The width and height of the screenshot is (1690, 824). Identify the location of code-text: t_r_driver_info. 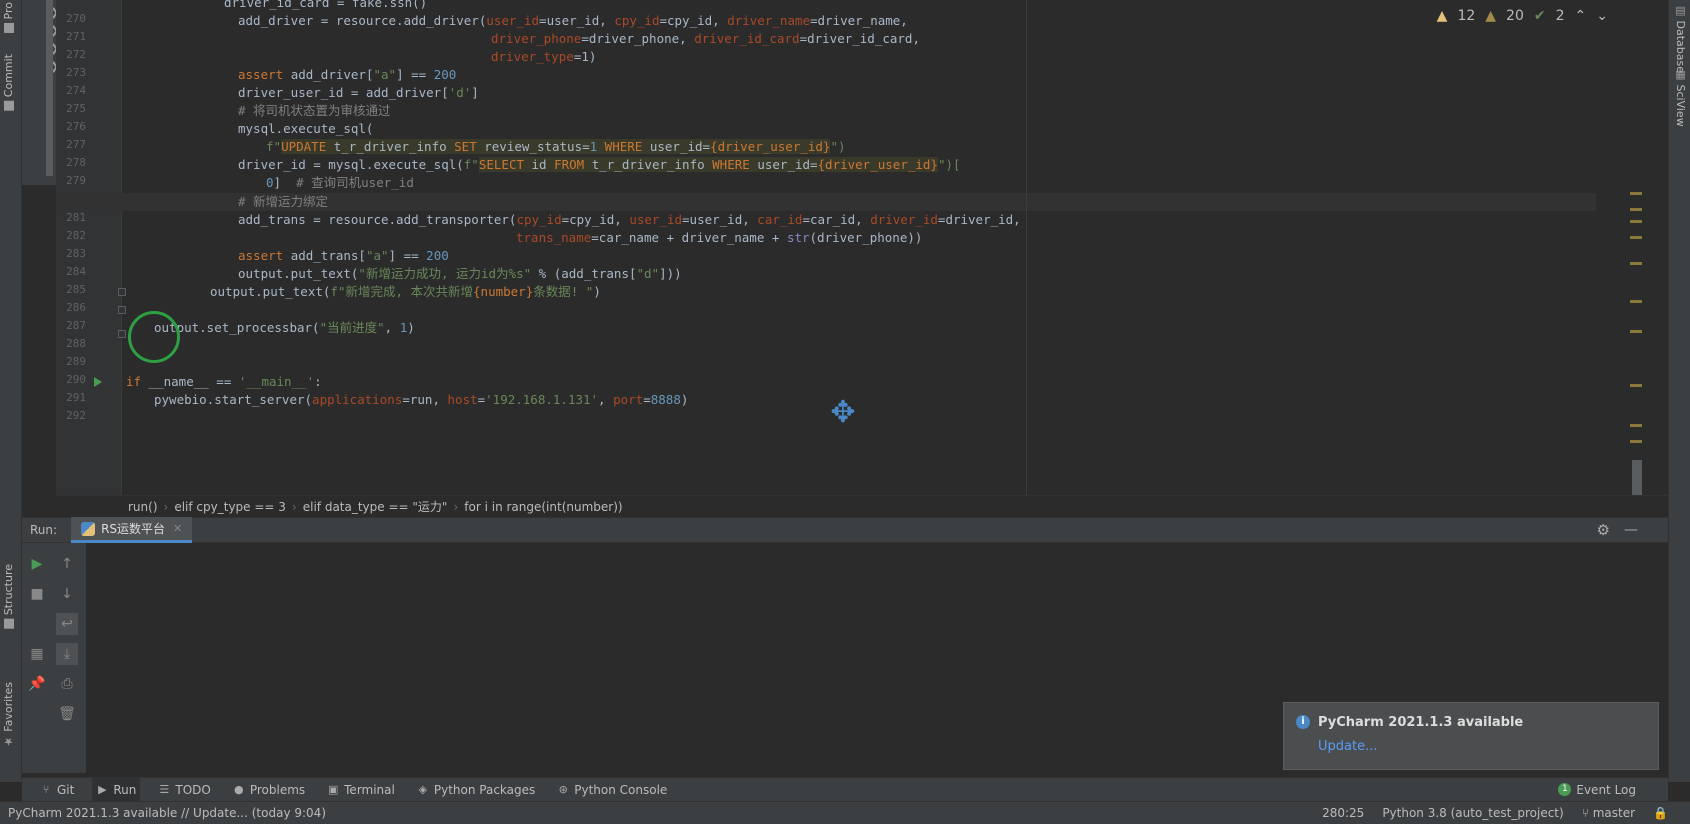
(648, 164).